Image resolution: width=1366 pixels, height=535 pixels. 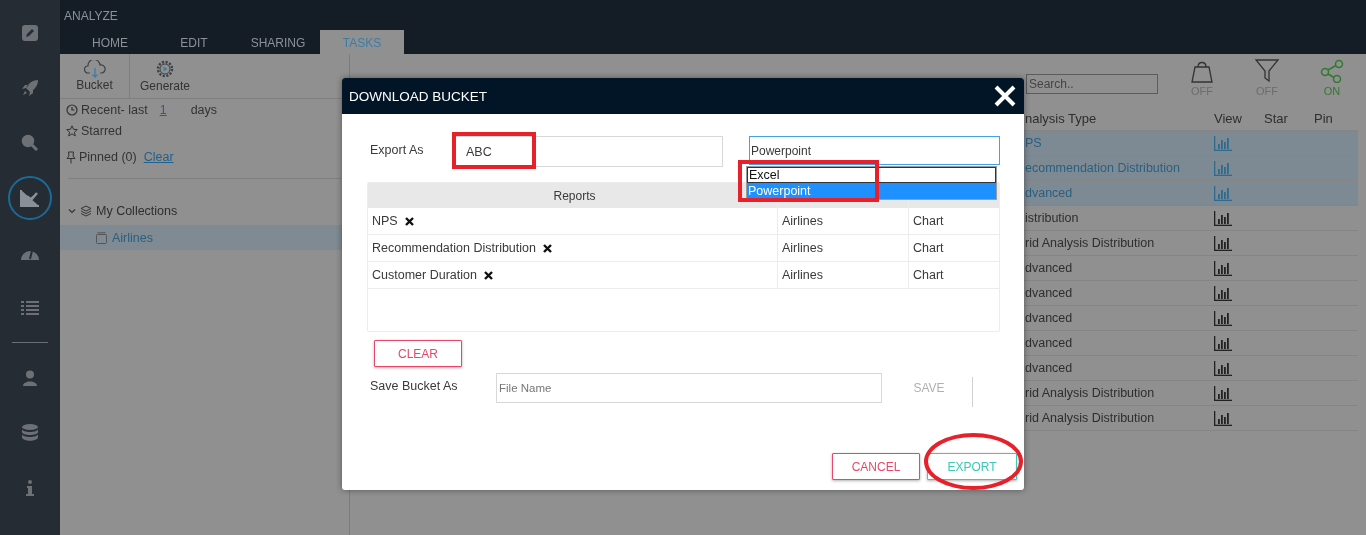 I want to click on clear-button: CLEAR, so click(x=418, y=353).